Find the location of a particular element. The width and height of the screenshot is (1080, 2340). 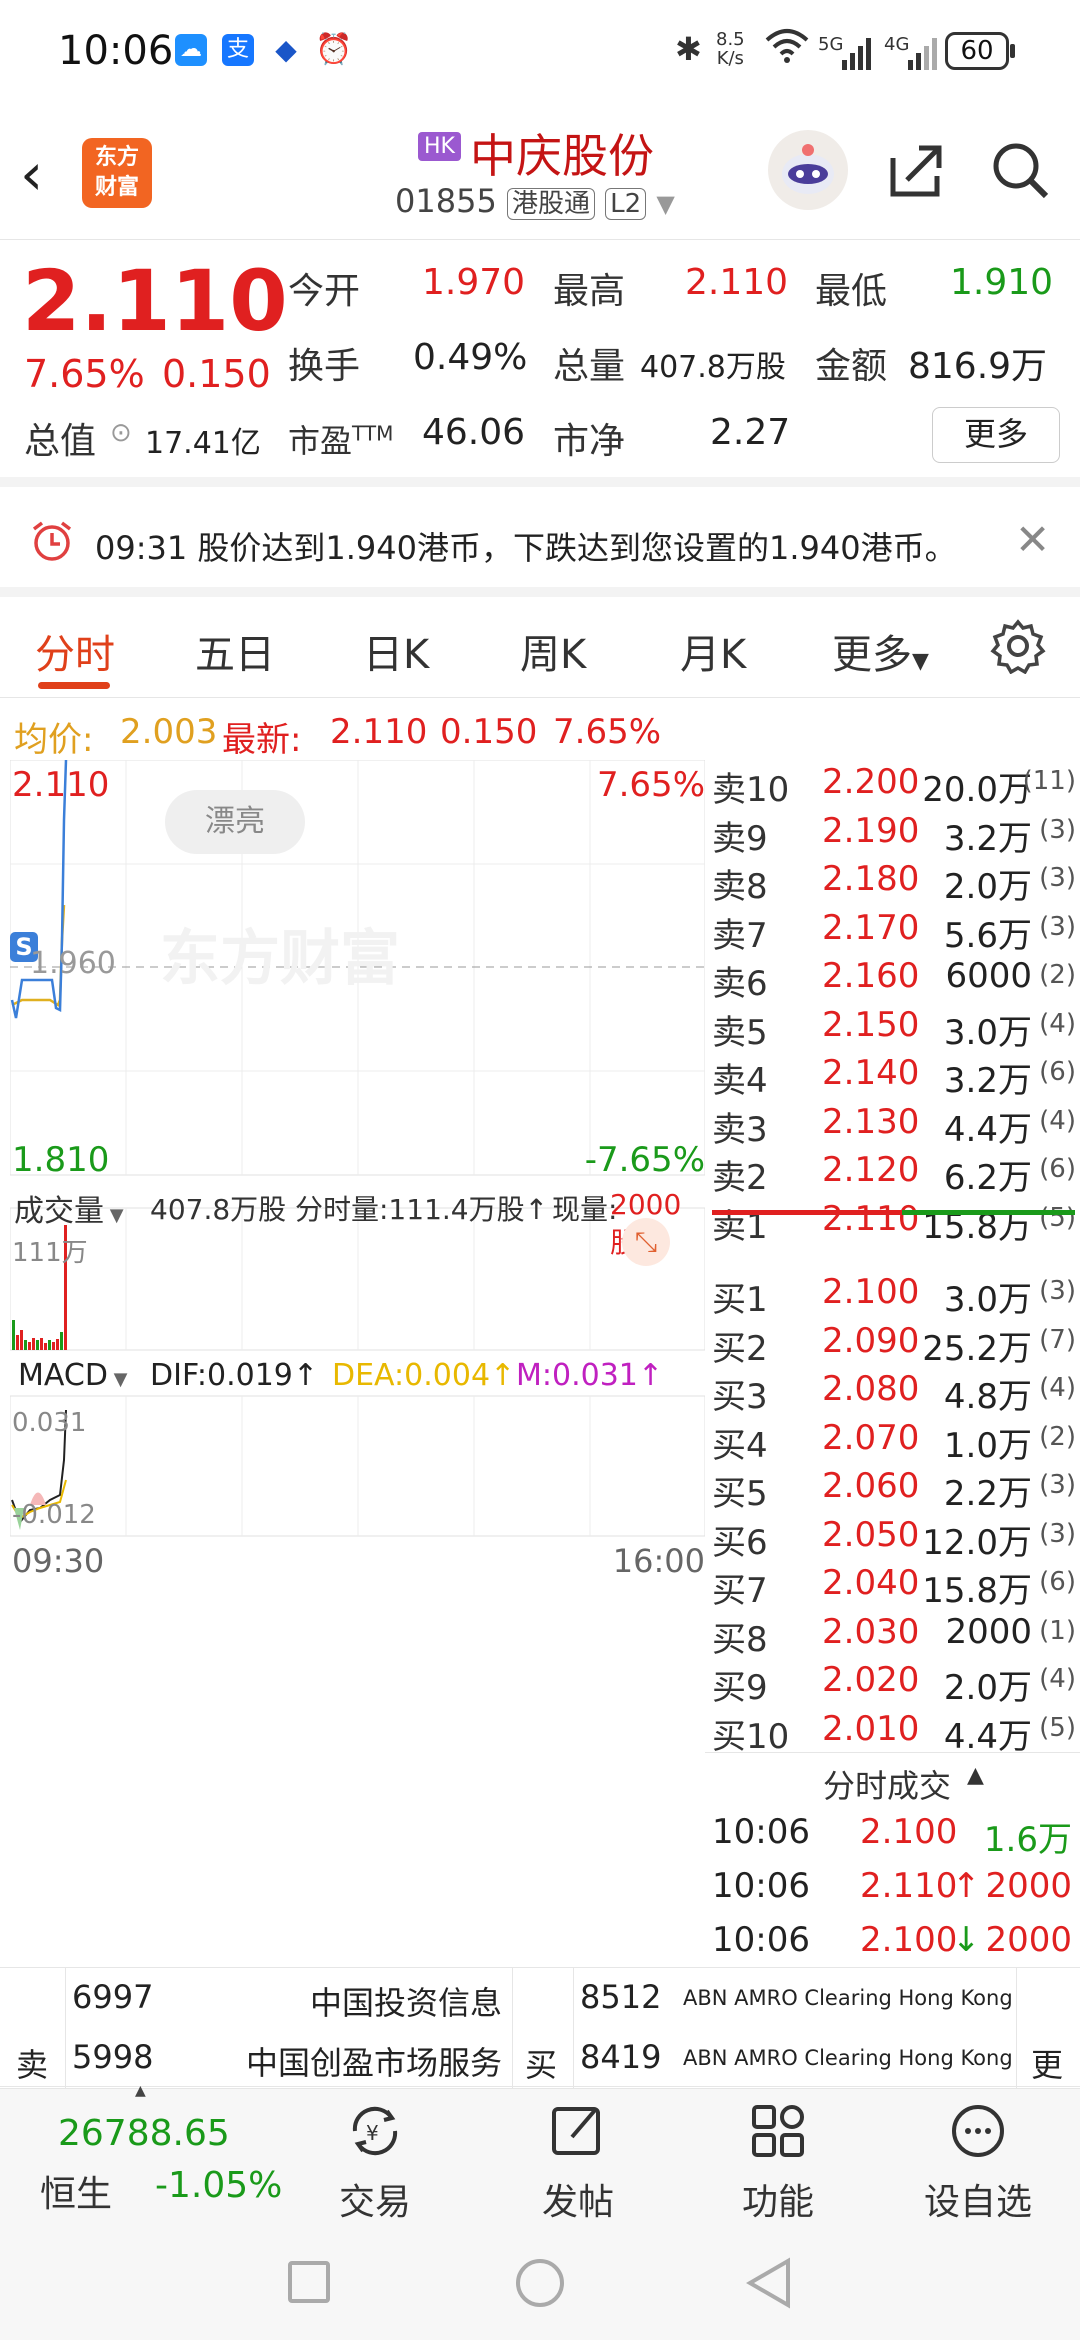

sell-level-row: 卖8 2.180 2.0万 (3) is located at coordinates (896, 883).